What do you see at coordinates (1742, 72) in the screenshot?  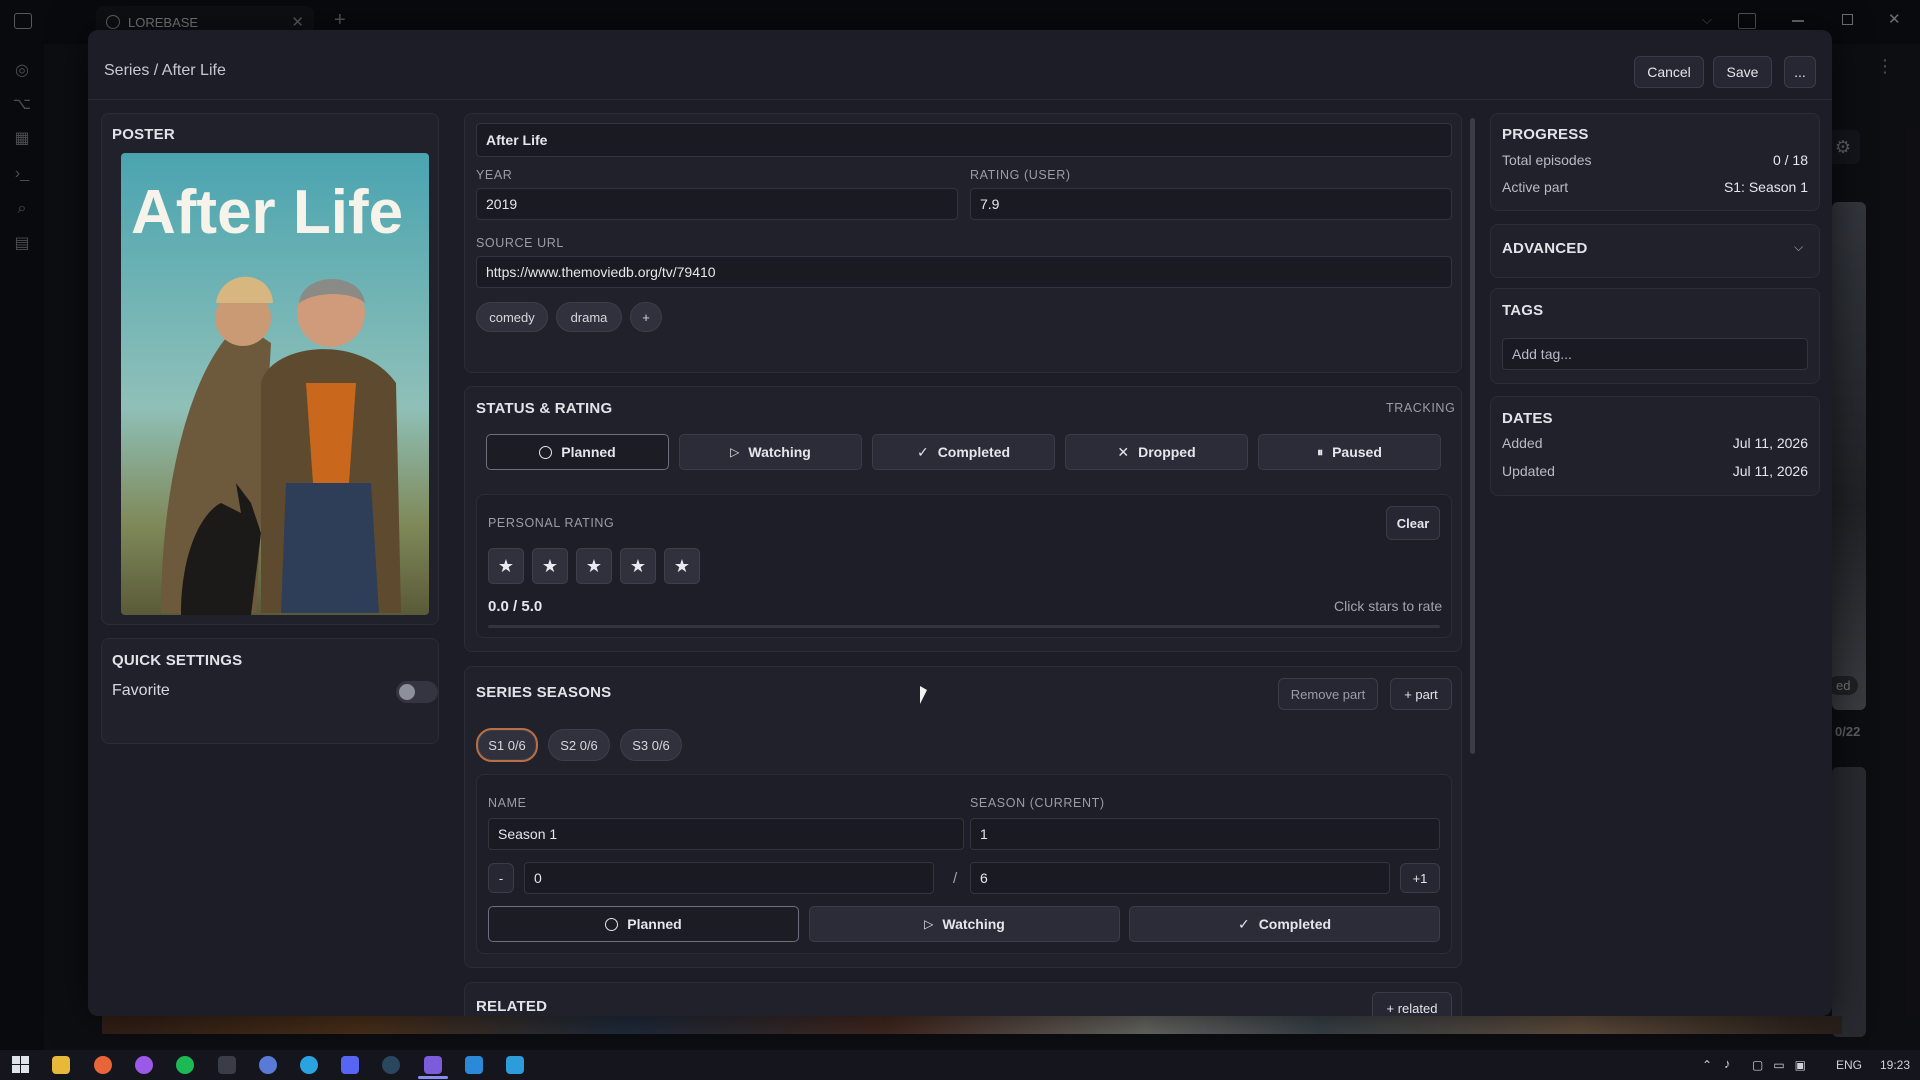 I see `save-button: Save` at bounding box center [1742, 72].